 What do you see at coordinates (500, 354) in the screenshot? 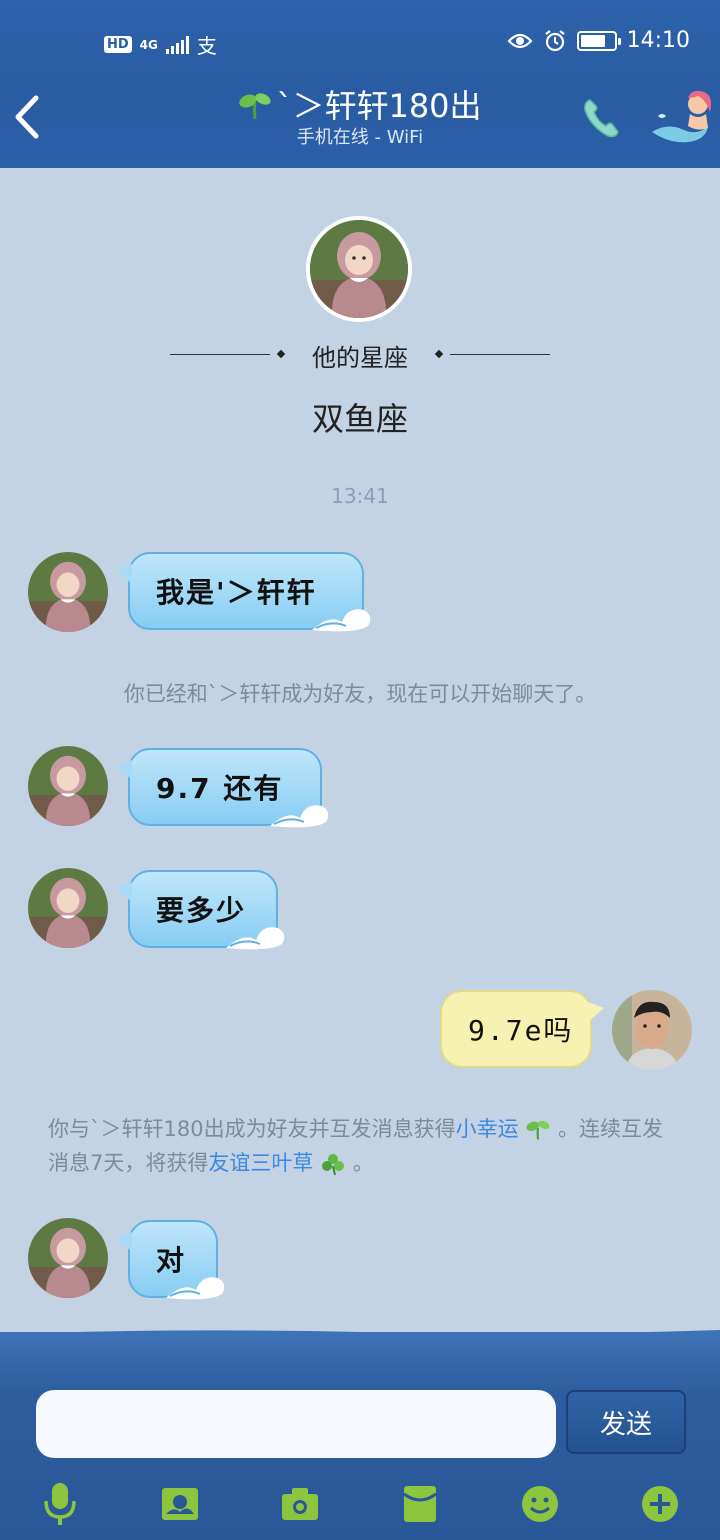
I see `divider-right` at bounding box center [500, 354].